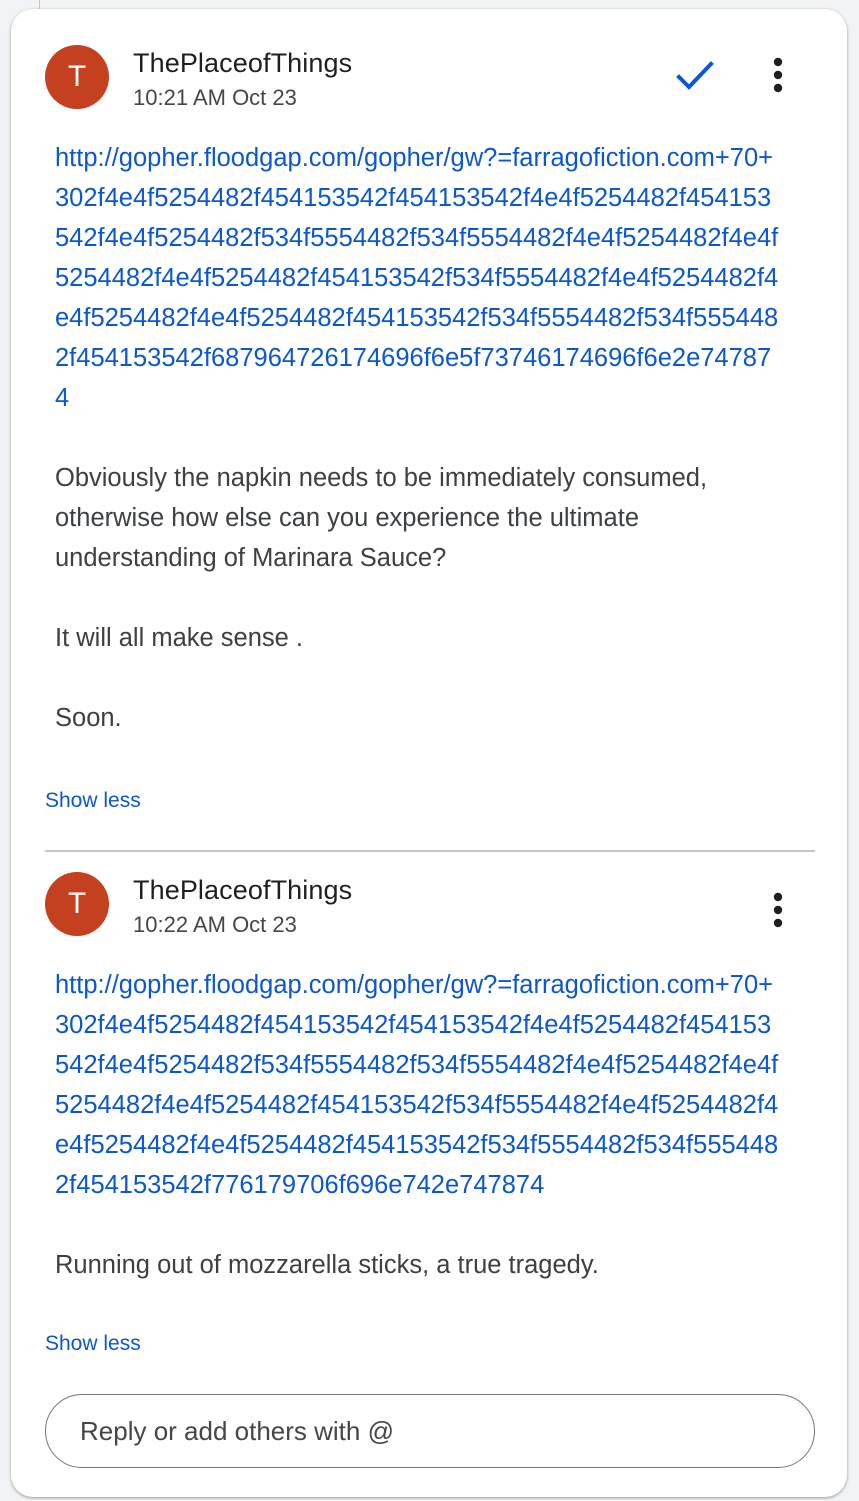 The width and height of the screenshot is (859, 1501). What do you see at coordinates (215, 97) in the screenshot?
I see `comment-timestamp: 10:21 AM Oct 23` at bounding box center [215, 97].